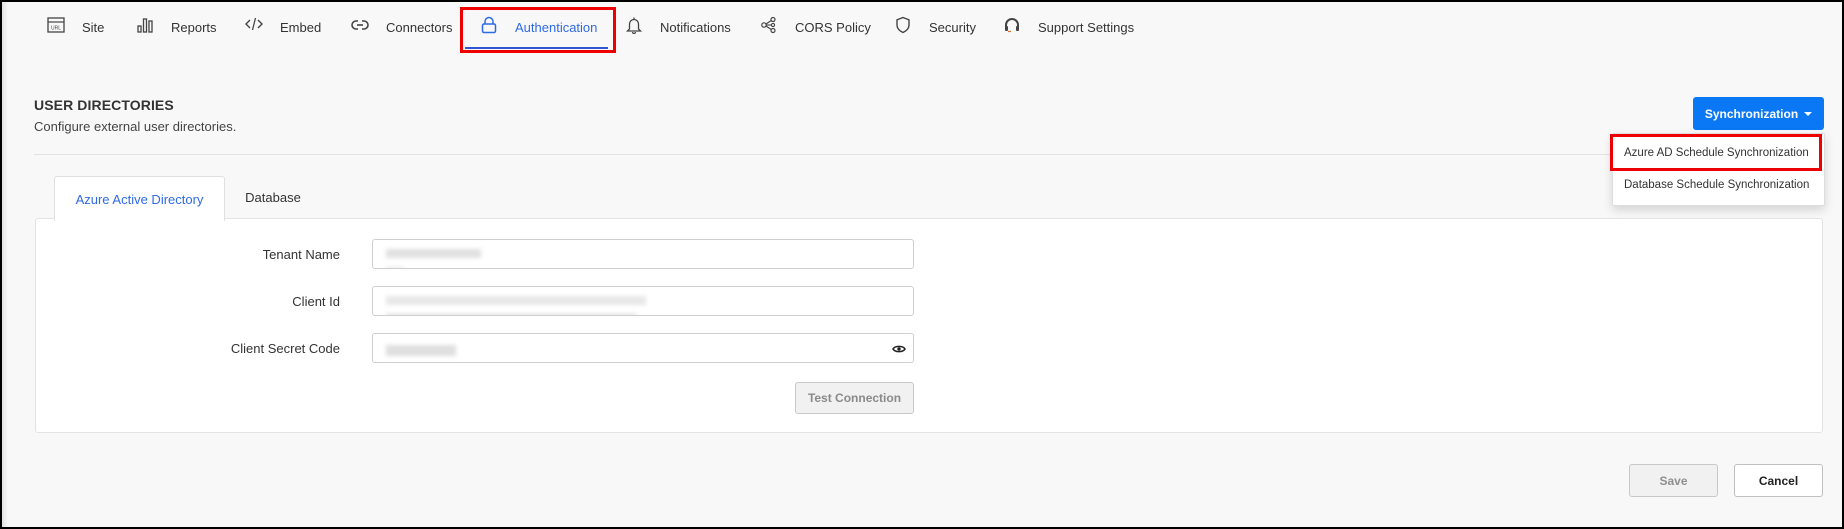 The width and height of the screenshot is (1844, 529). What do you see at coordinates (899, 349) in the screenshot?
I see `eye-icon` at bounding box center [899, 349].